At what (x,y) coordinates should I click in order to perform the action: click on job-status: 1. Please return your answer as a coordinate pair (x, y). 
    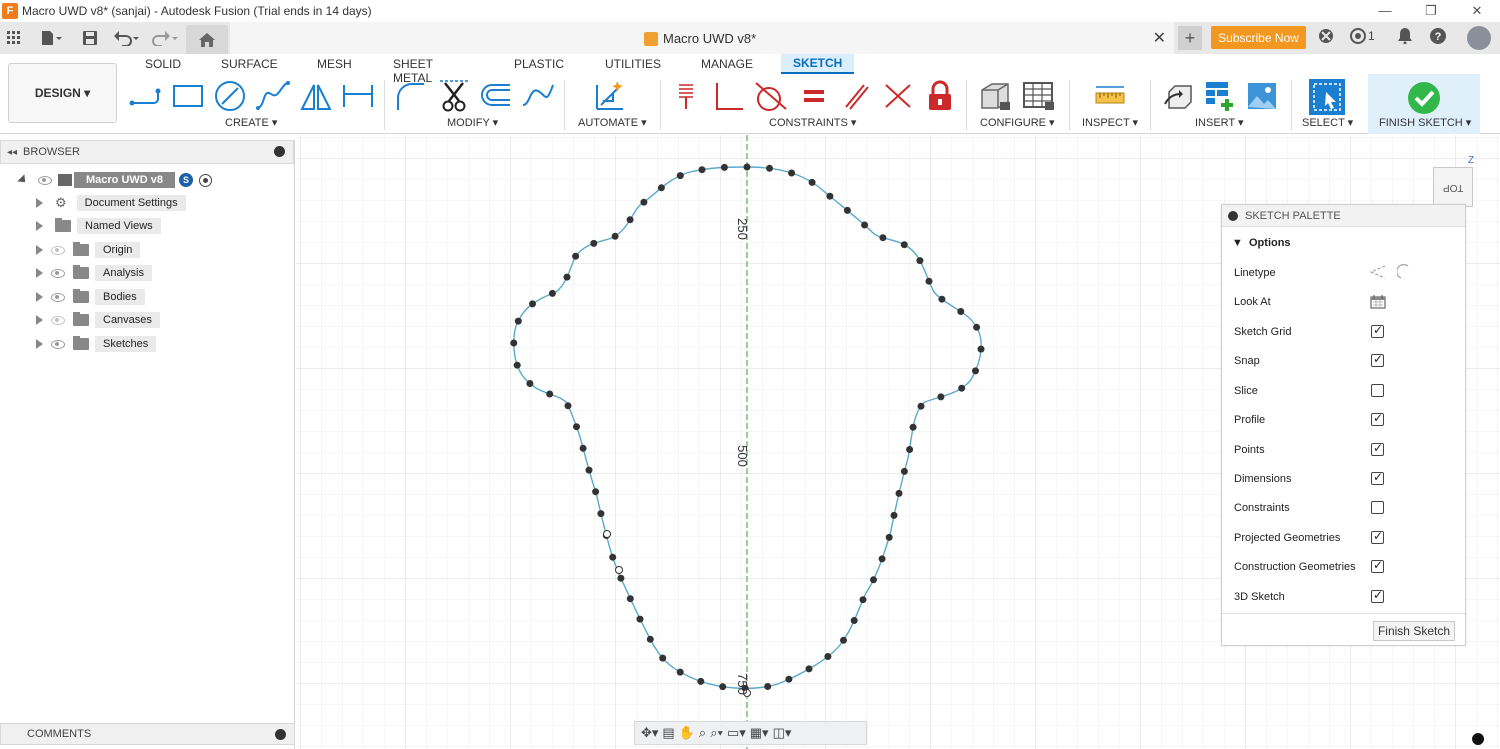
    Looking at the image, I should click on (1362, 36).